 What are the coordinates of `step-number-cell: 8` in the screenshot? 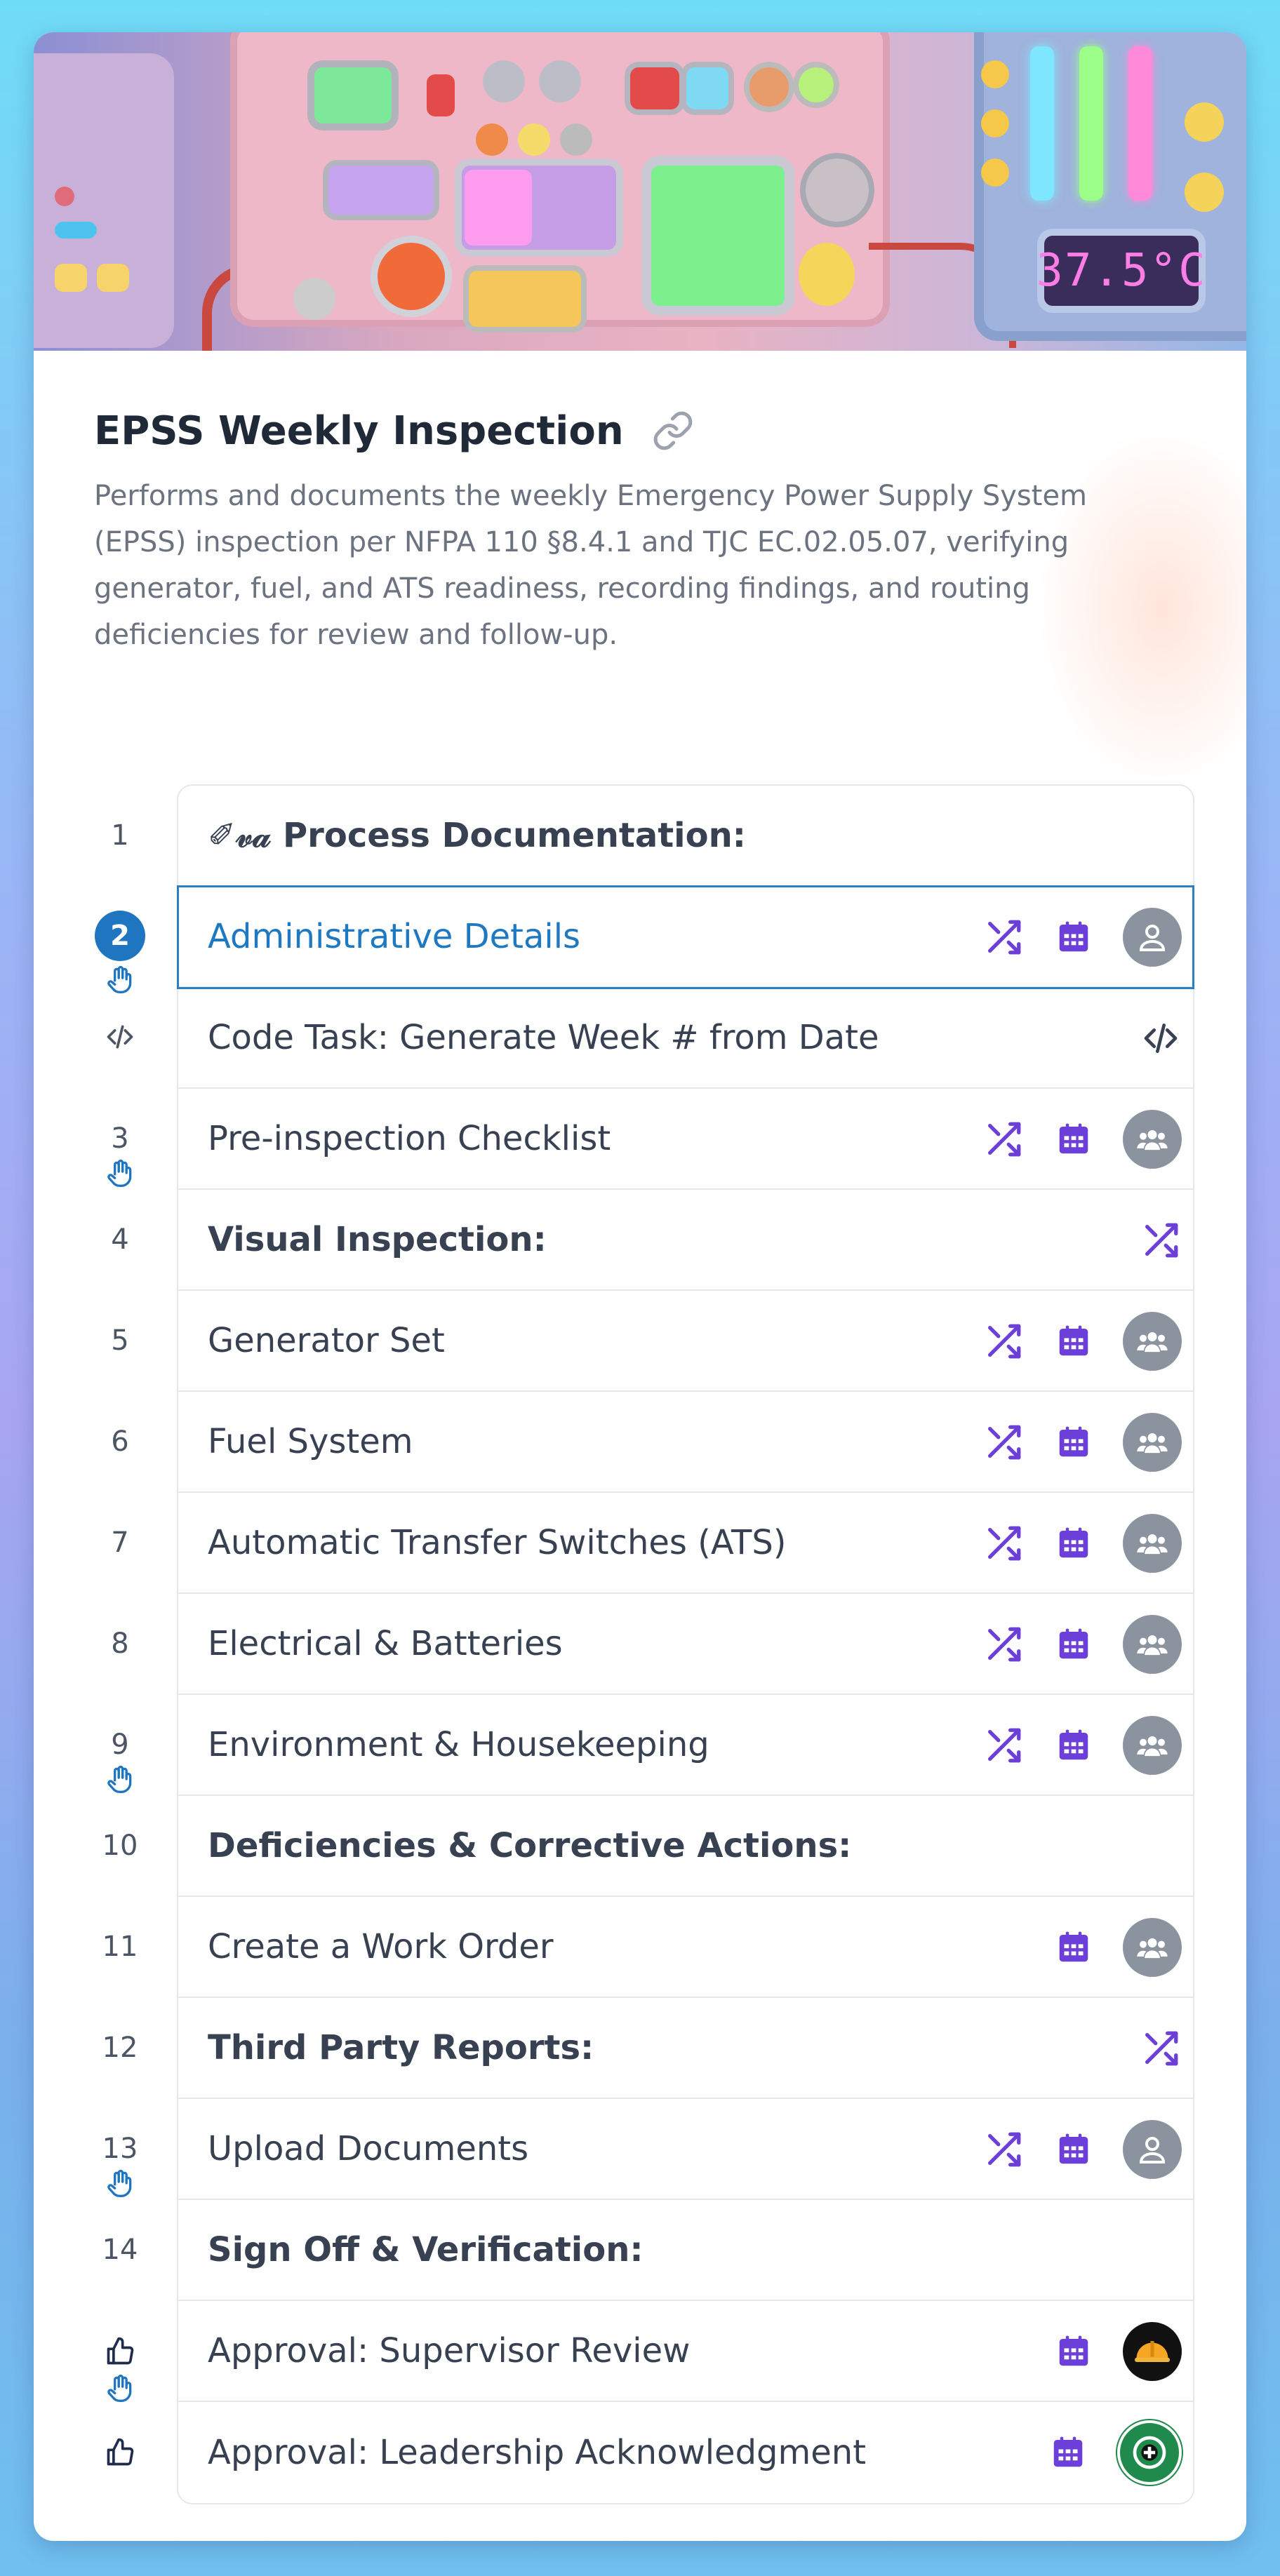 It's located at (120, 1642).